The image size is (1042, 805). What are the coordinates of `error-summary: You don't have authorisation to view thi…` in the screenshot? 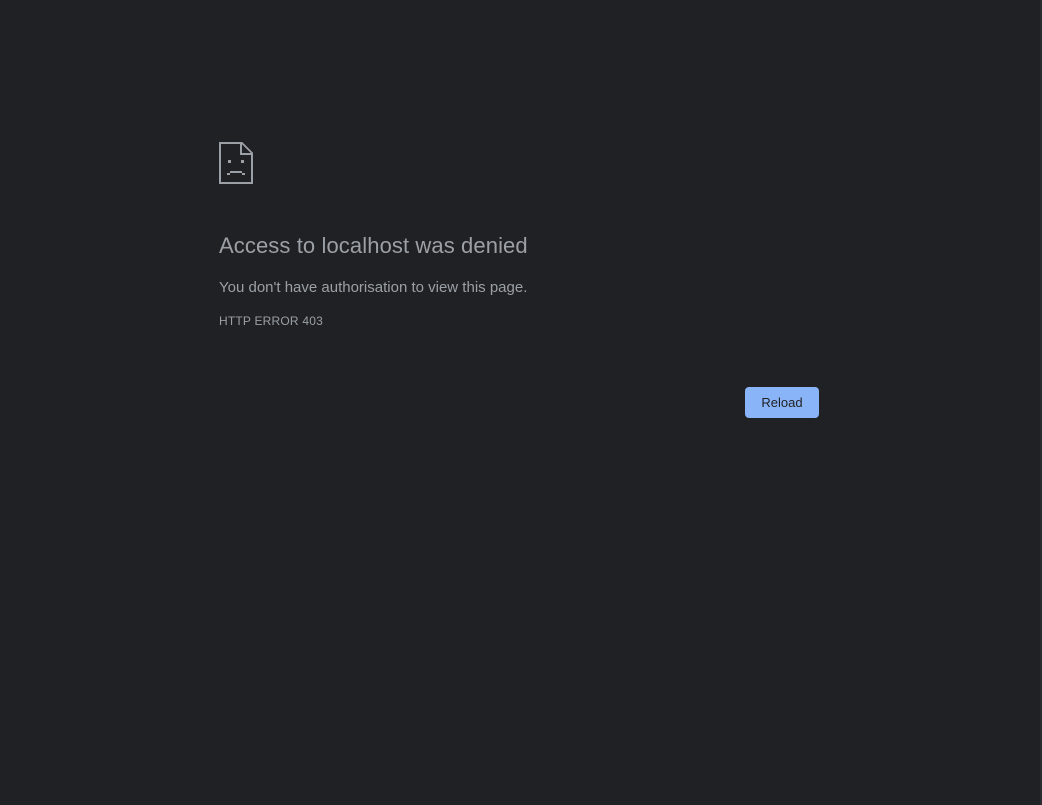 It's located at (373, 287).